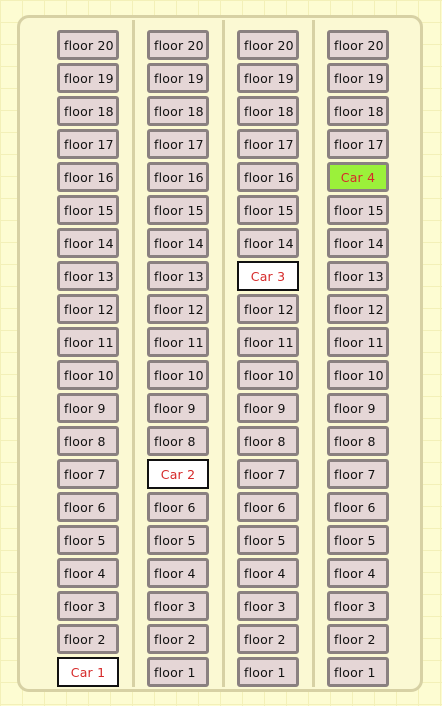  I want to click on car-4-indicator: Car 4, so click(358, 177).